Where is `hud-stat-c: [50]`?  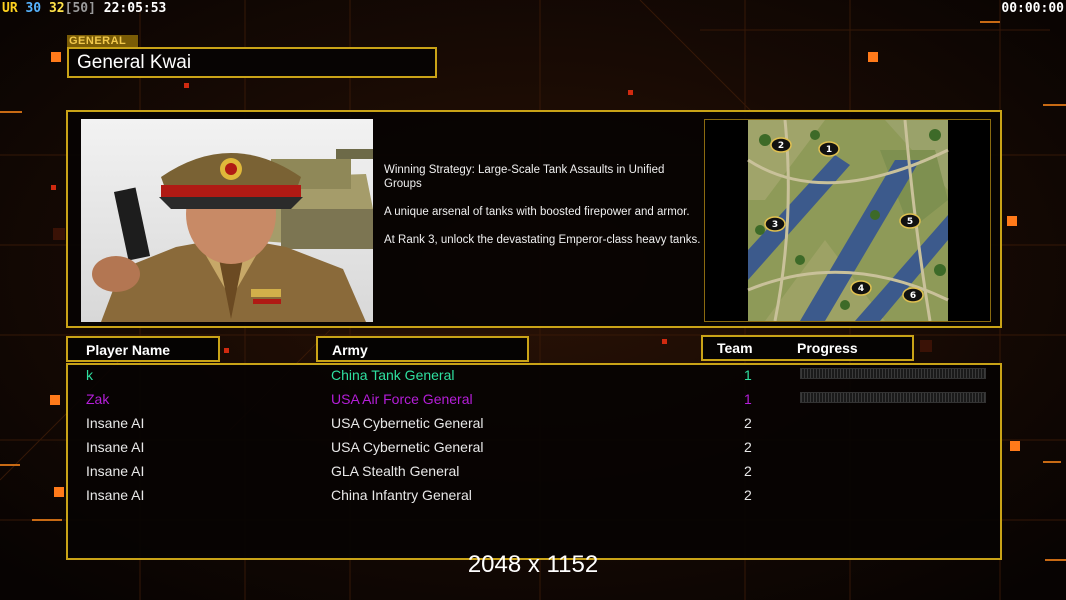
hud-stat-c: [50] is located at coordinates (80, 8).